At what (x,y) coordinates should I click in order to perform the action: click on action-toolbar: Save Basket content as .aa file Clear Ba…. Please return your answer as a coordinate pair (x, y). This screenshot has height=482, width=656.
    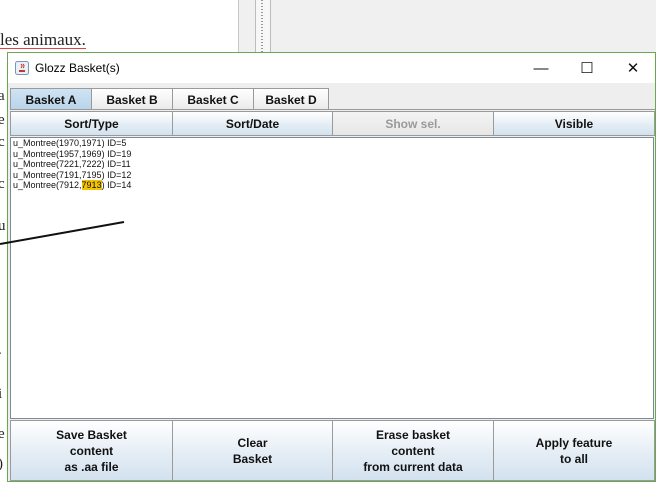
    Looking at the image, I should click on (332, 450).